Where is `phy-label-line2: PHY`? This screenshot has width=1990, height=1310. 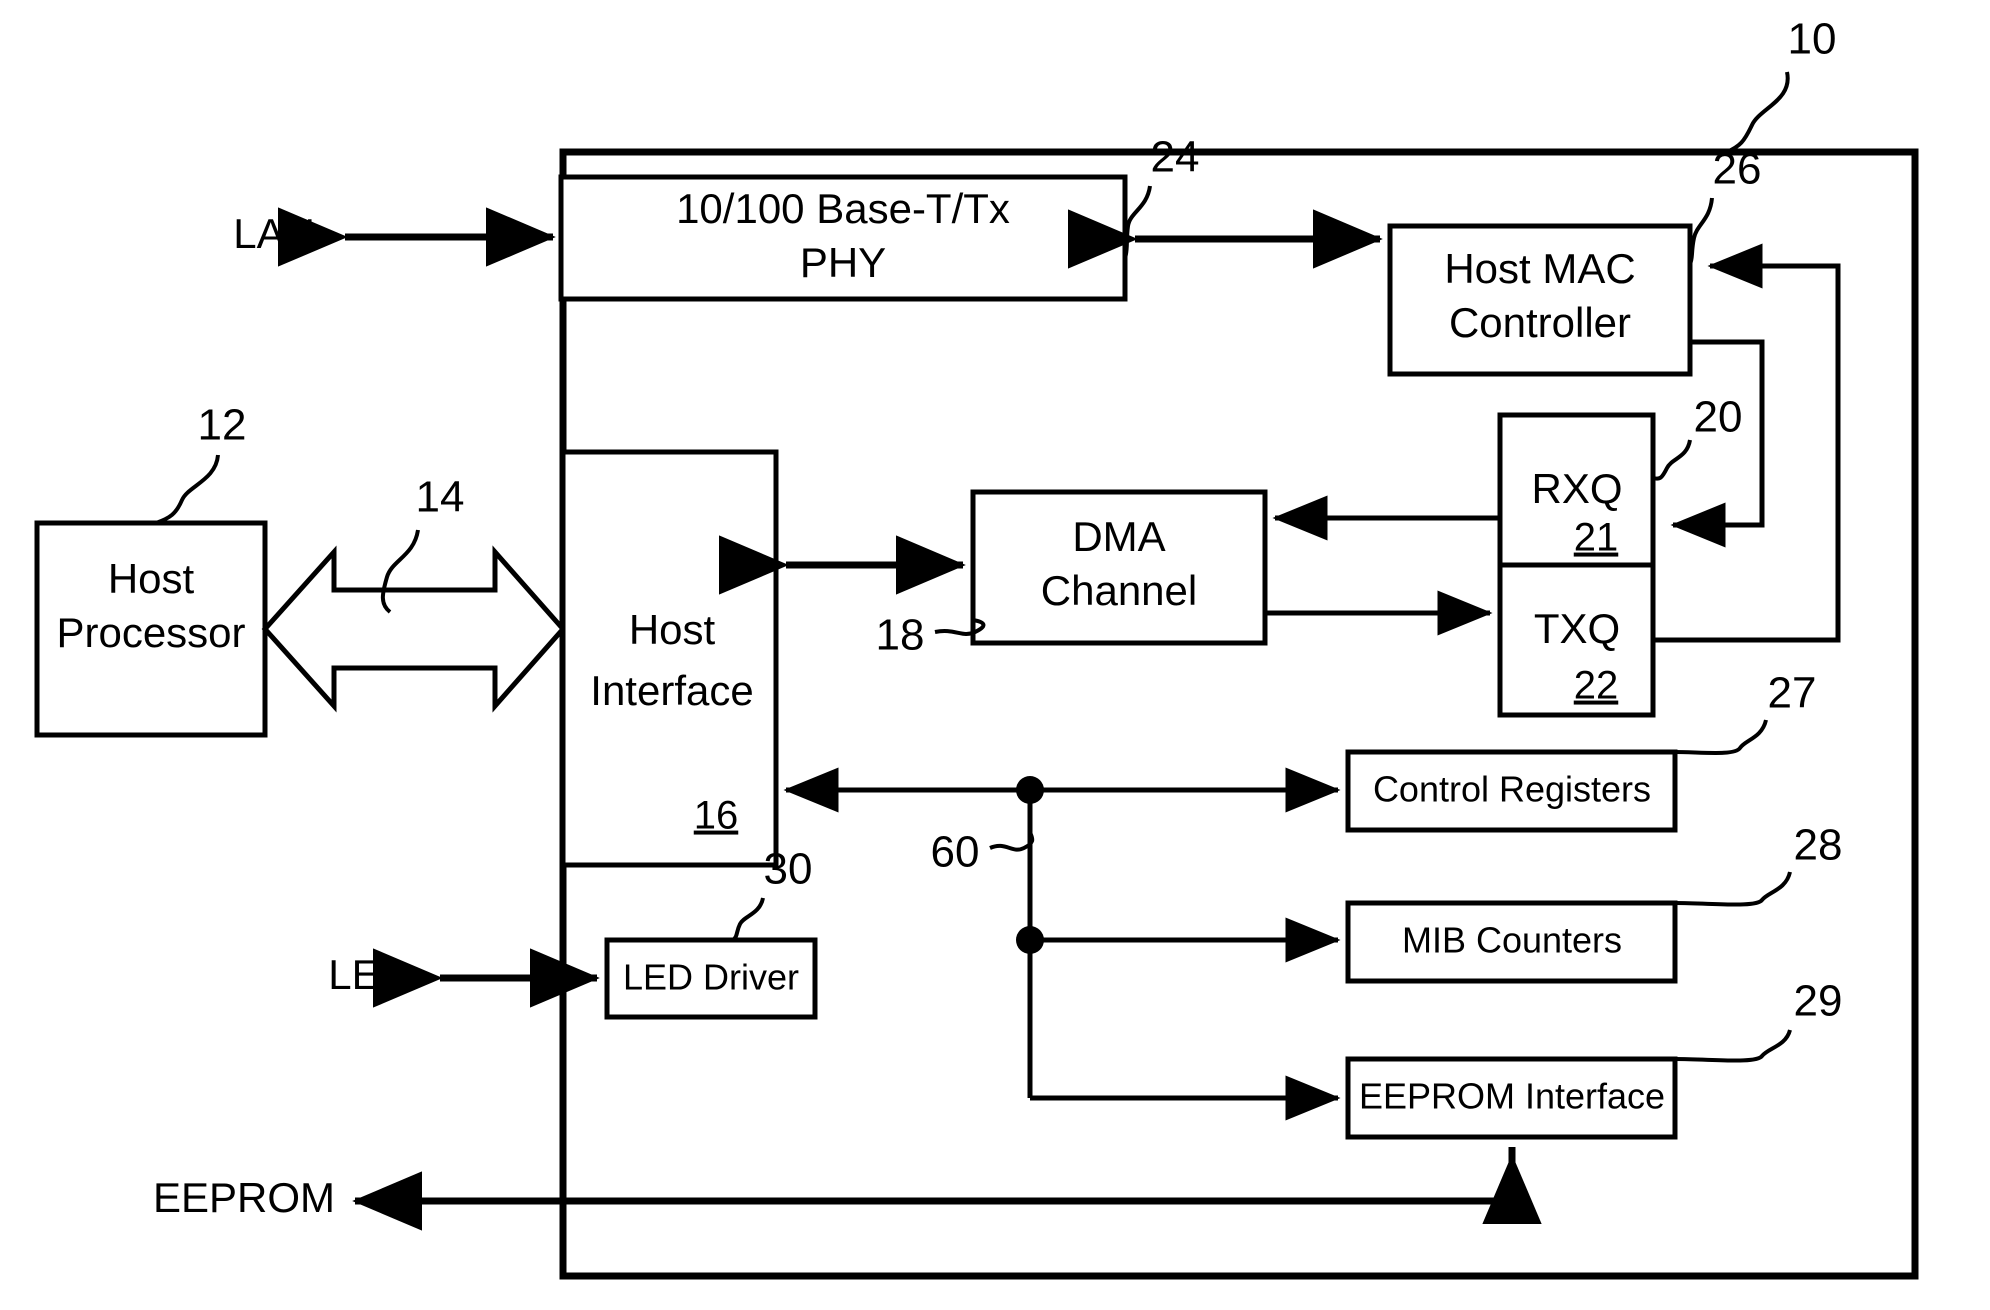
phy-label-line2: PHY is located at coordinates (843, 262).